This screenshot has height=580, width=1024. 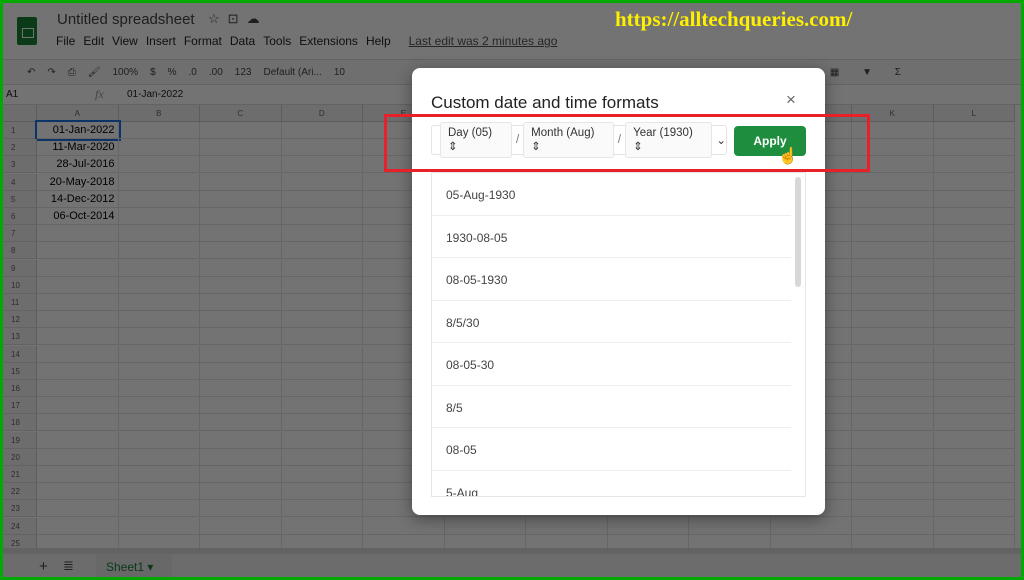 What do you see at coordinates (93, 41) in the screenshot?
I see `menu-edit: Edit` at bounding box center [93, 41].